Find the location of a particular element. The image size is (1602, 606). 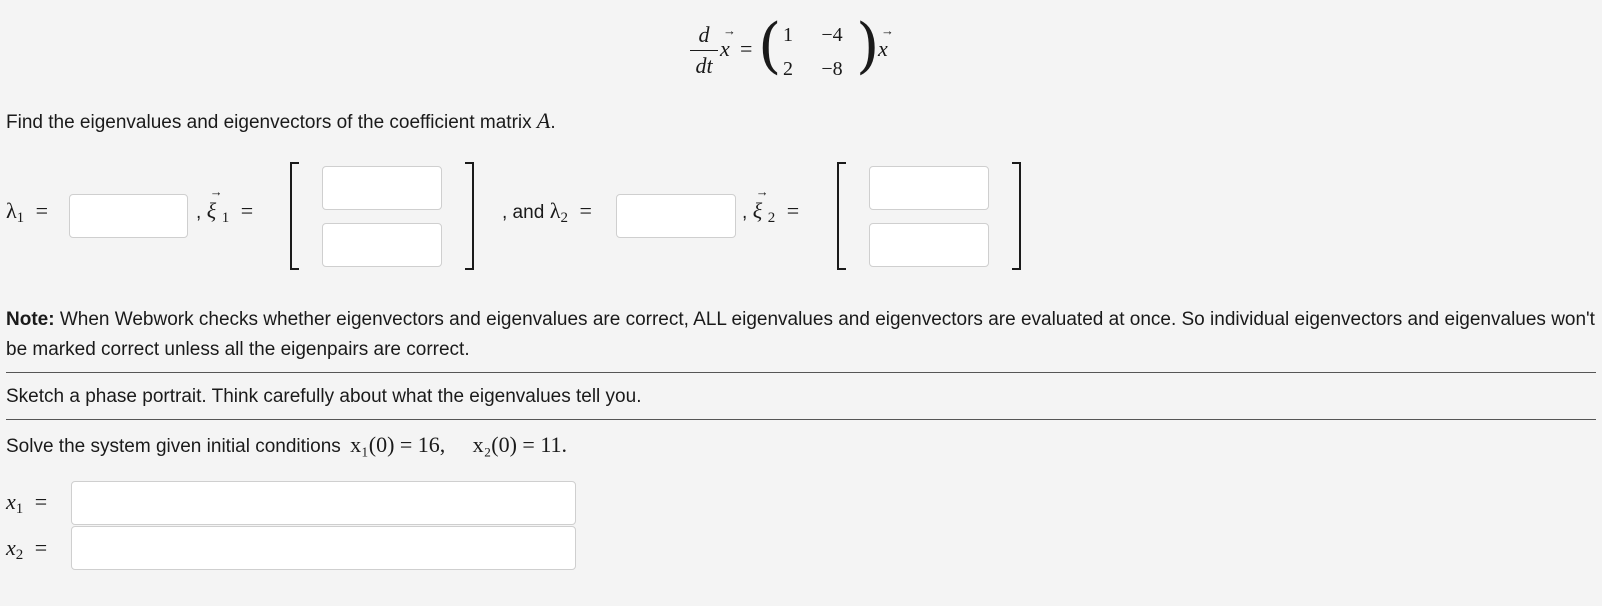

note-label: Note: is located at coordinates (30, 319).